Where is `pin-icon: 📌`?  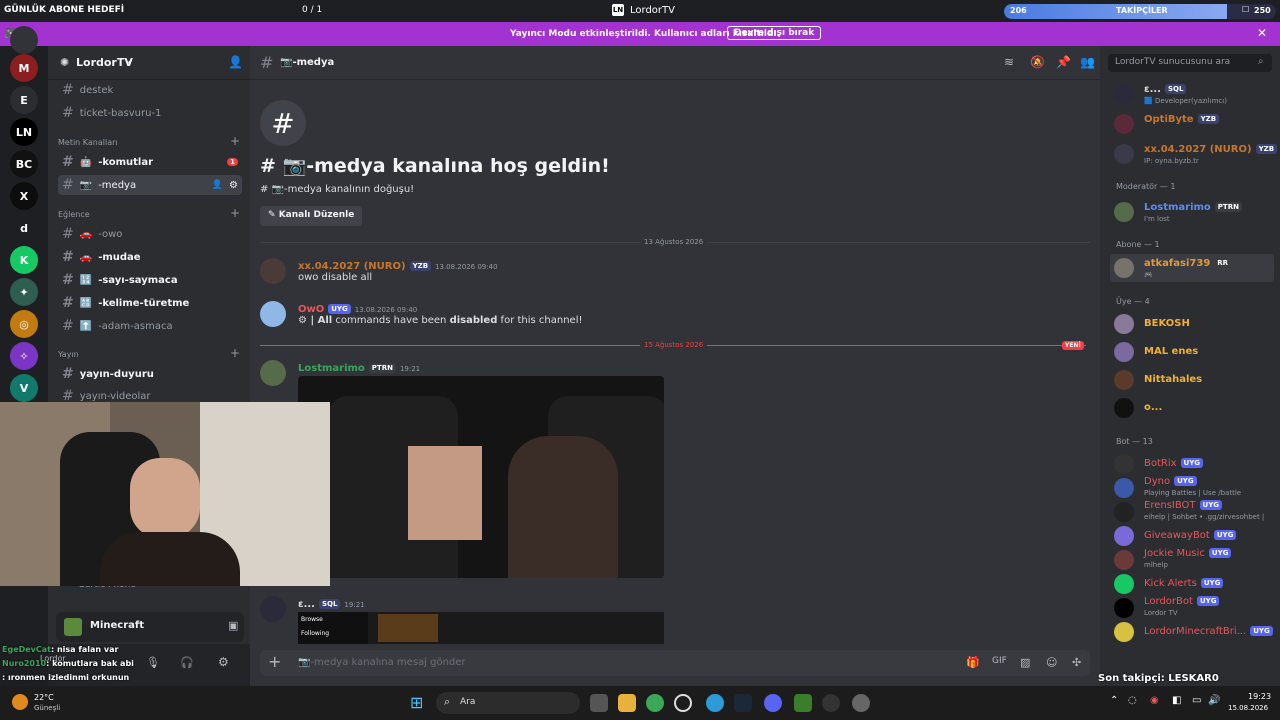
pin-icon: 📌 is located at coordinates (1063, 62).